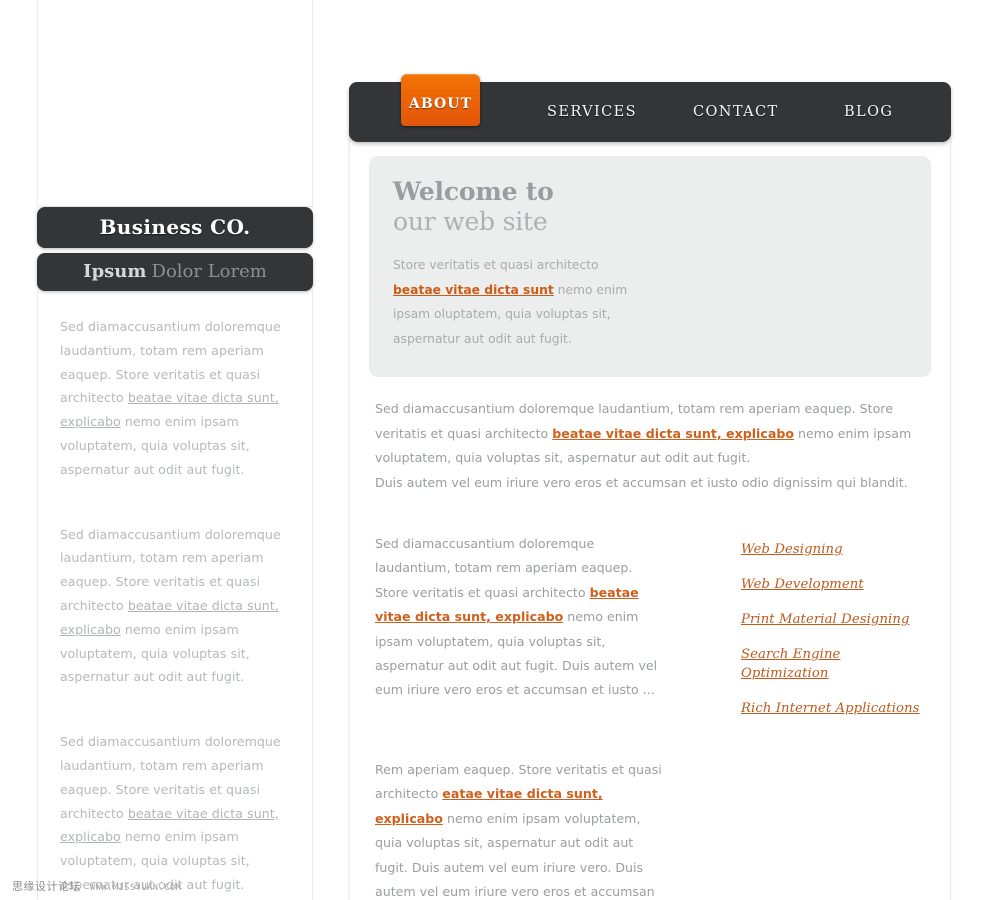 This screenshot has height=900, width=1000. I want to click on welcome-text-before: Store veritatis et quasi architecto, so click(496, 265).